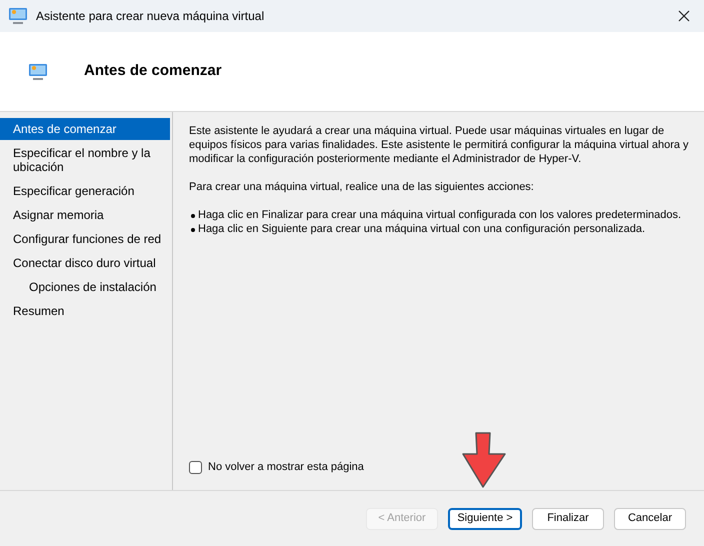  What do you see at coordinates (85, 287) in the screenshot?
I see `wizard-step: Opciones de instalación` at bounding box center [85, 287].